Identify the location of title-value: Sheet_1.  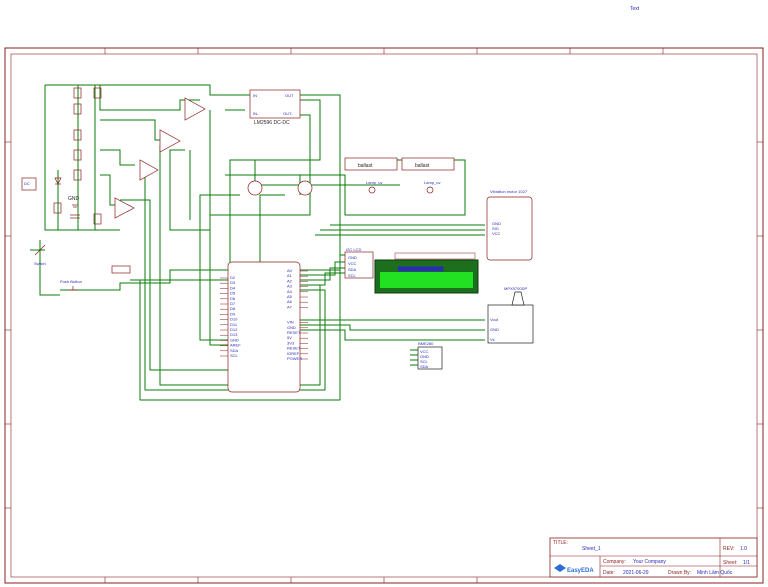
(591, 549).